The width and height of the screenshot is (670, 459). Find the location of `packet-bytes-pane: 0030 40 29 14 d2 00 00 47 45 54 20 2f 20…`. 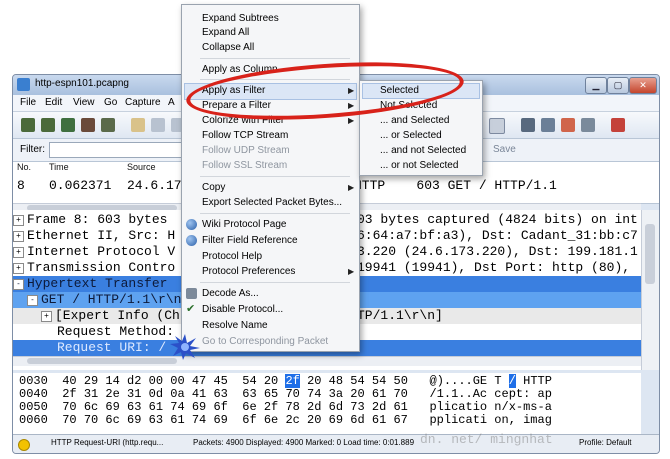

packet-bytes-pane: 0030 40 29 14 d2 00 00 47 45 54 20 2f 20… is located at coordinates (327, 404).